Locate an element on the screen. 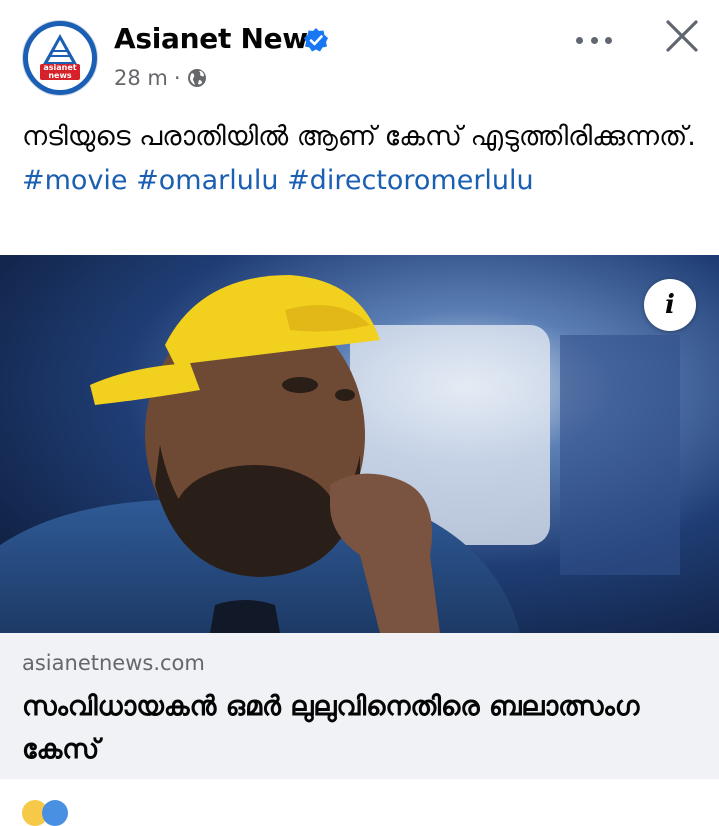 The width and height of the screenshot is (719, 826). more-options-button is located at coordinates (594, 40).